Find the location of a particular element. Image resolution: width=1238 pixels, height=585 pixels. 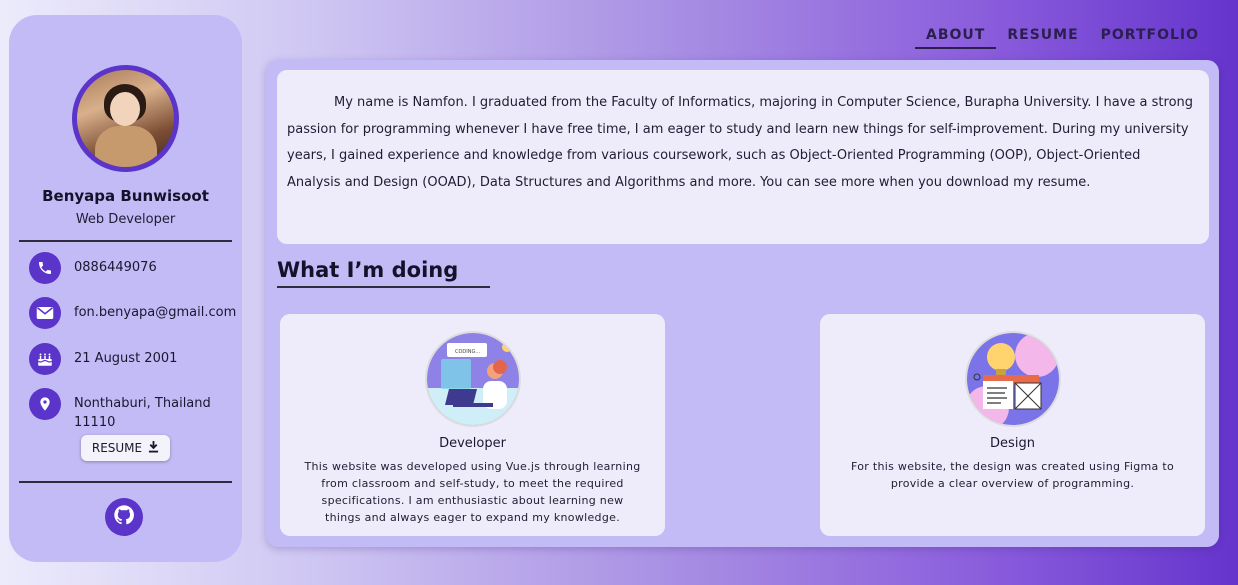

card-title-design: Design is located at coordinates (1012, 443).